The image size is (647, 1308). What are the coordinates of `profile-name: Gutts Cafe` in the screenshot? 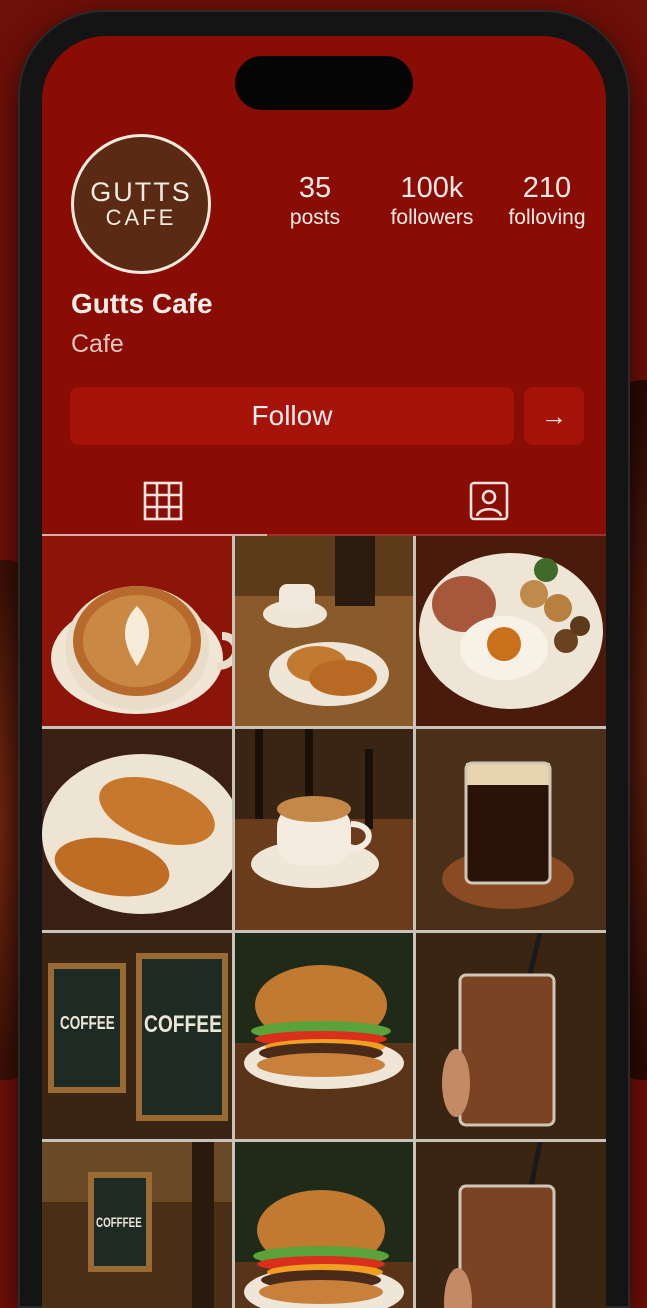 It's located at (142, 303).